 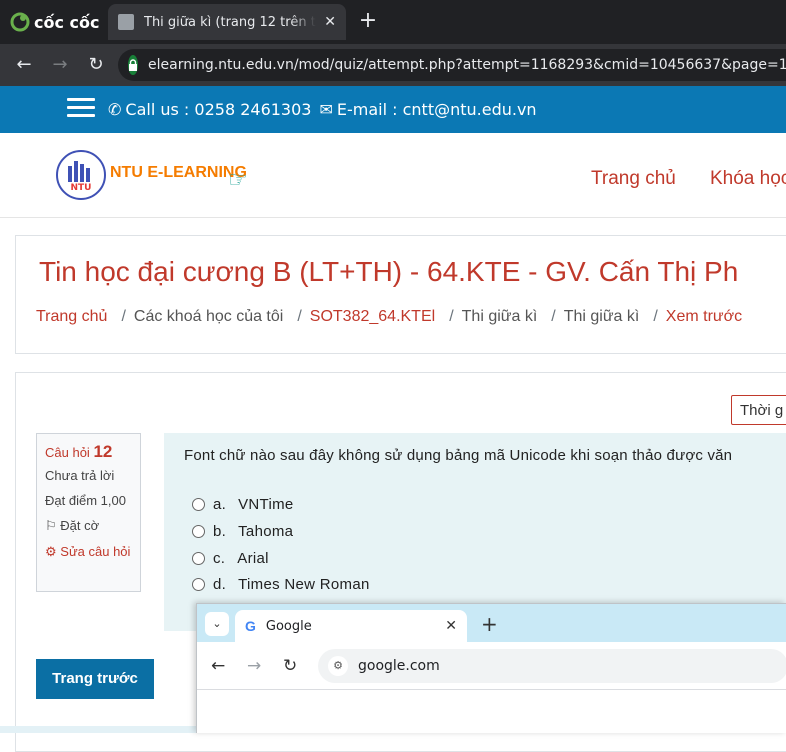 I want to click on browser-tab-title: Thi giữa kì (trang 12 trên tổng, so click(x=230, y=22).